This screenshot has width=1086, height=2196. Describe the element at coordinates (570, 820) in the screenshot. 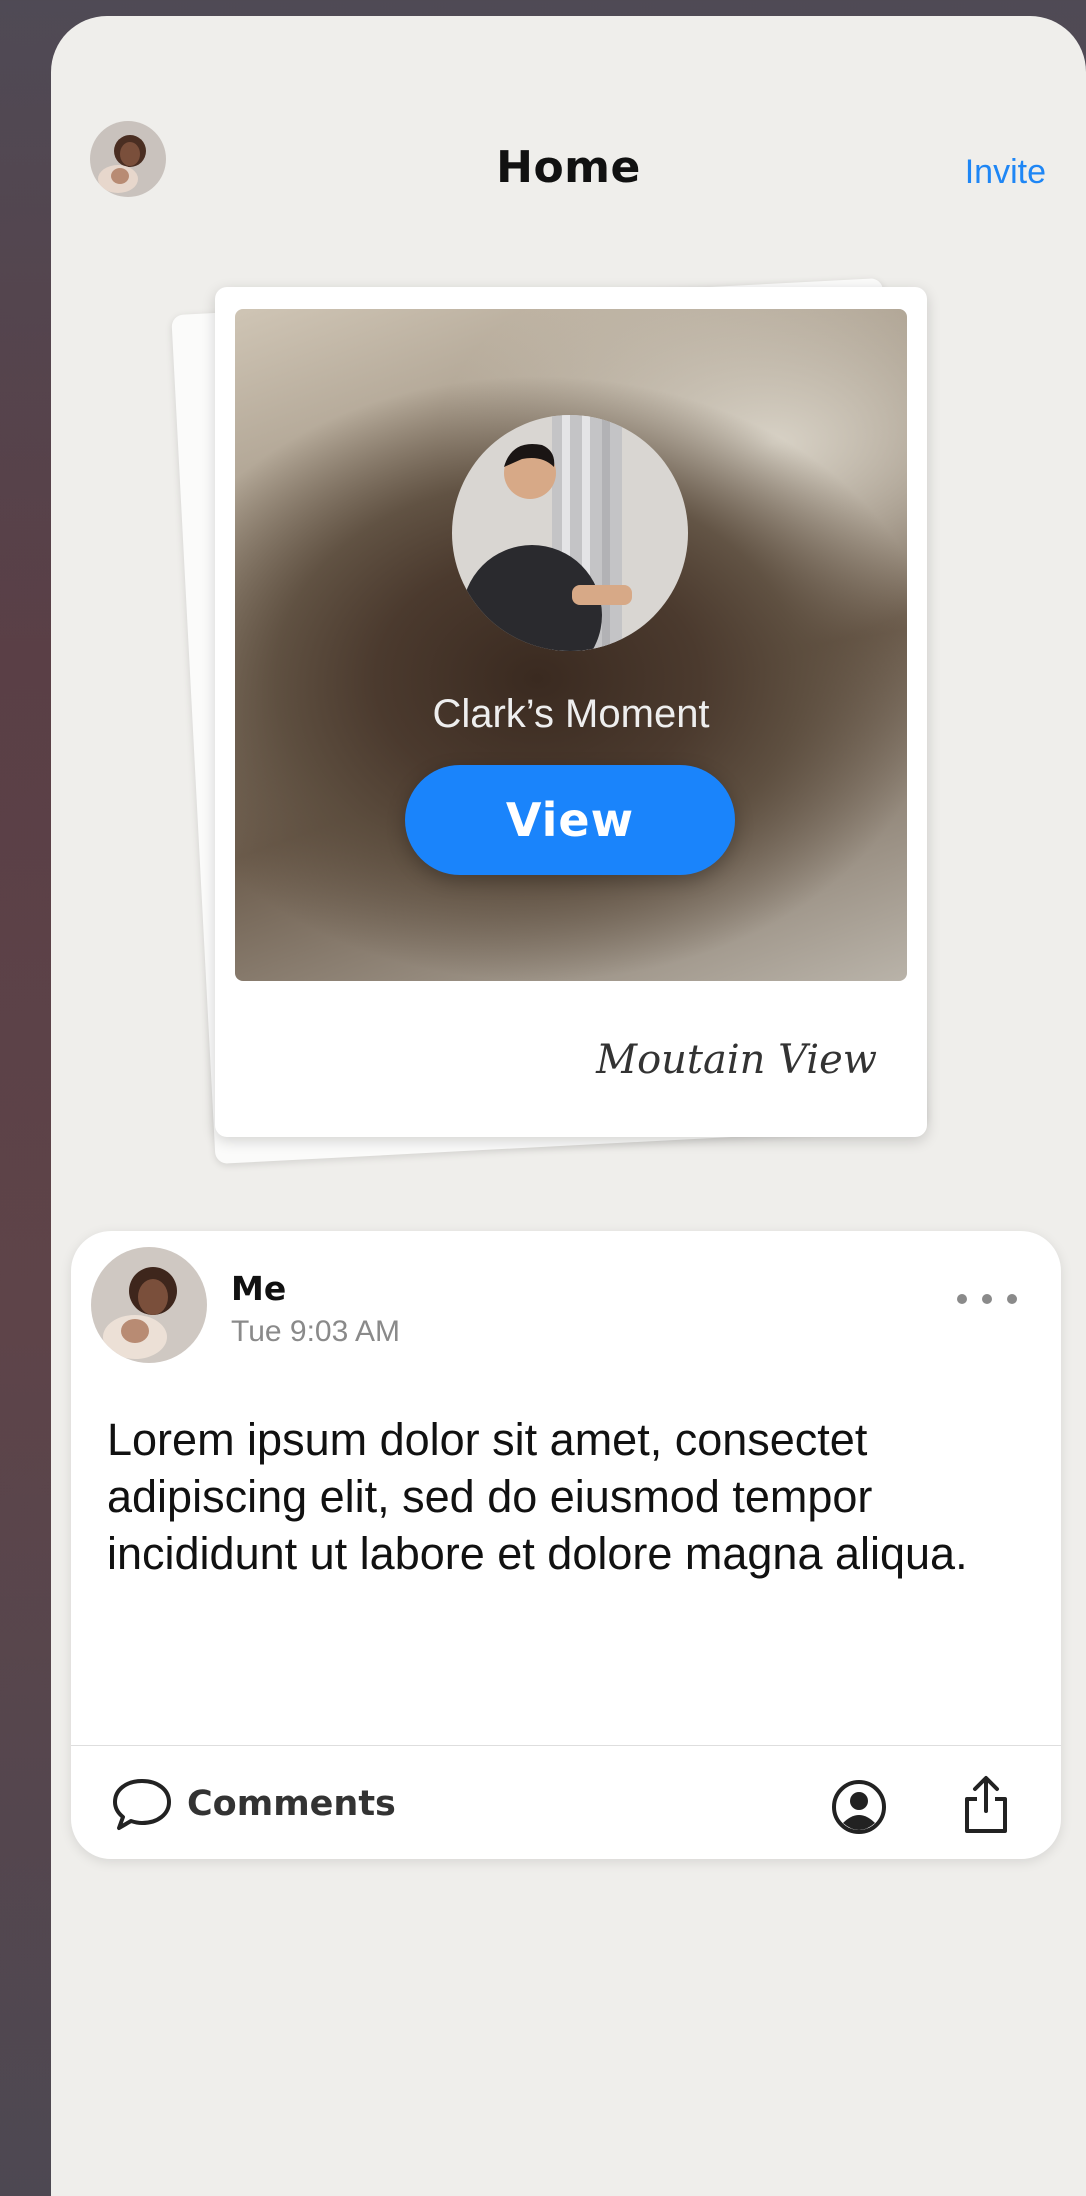

I see `view-moment-button: View` at that location.